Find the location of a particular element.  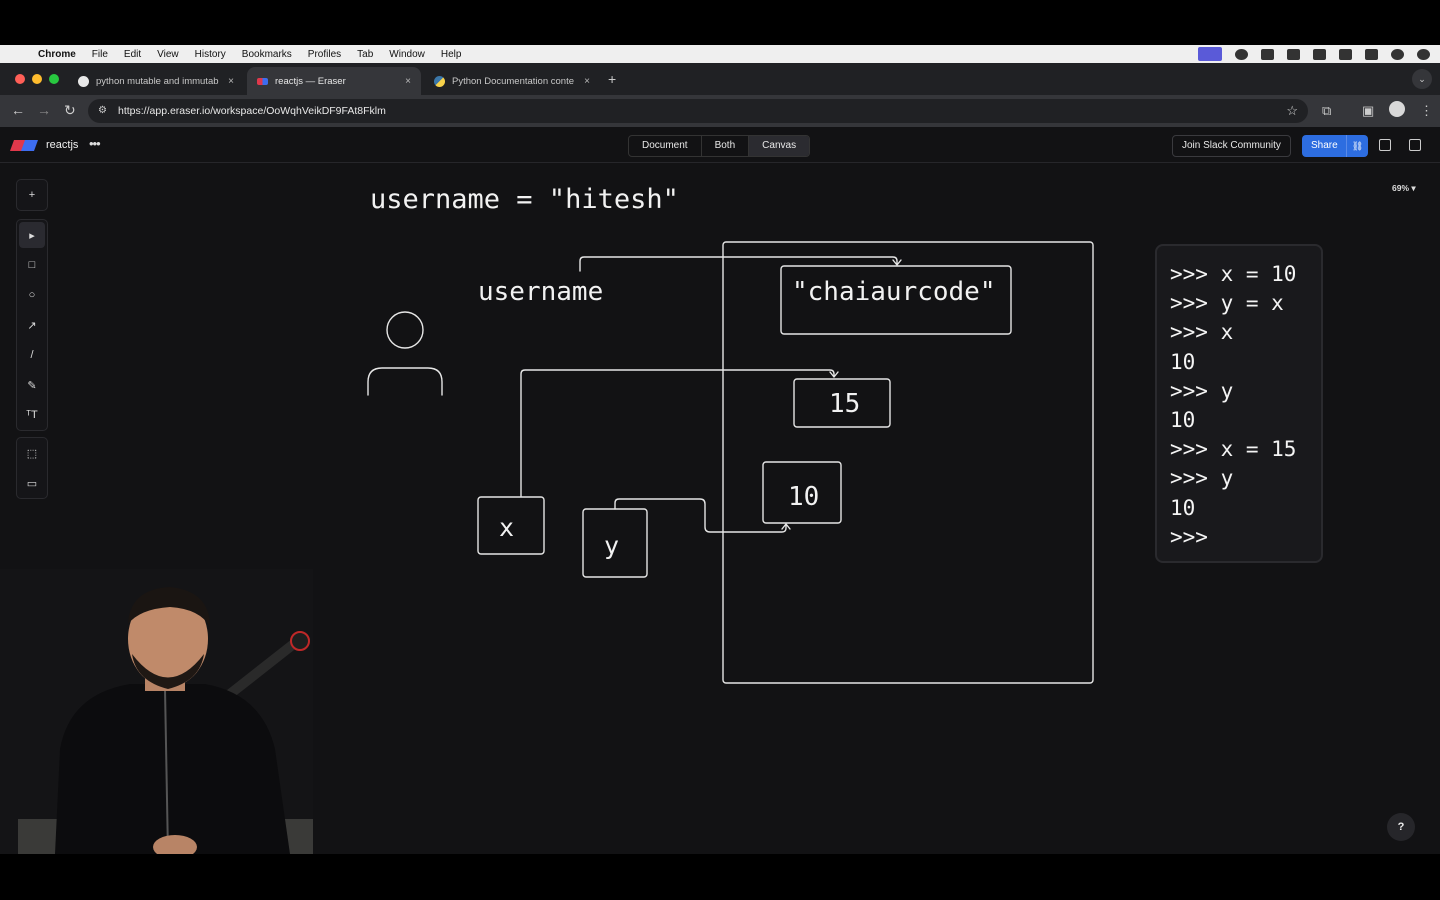

help-button: ? is located at coordinates (1401, 827).